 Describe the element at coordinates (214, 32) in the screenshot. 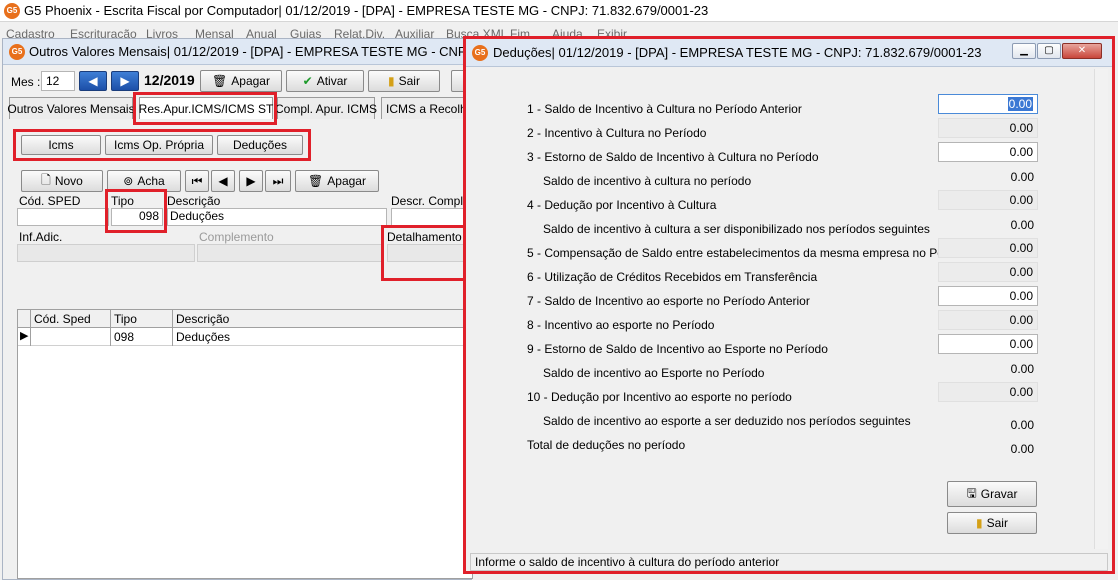

I see `menu-mensal: Mensal` at that location.